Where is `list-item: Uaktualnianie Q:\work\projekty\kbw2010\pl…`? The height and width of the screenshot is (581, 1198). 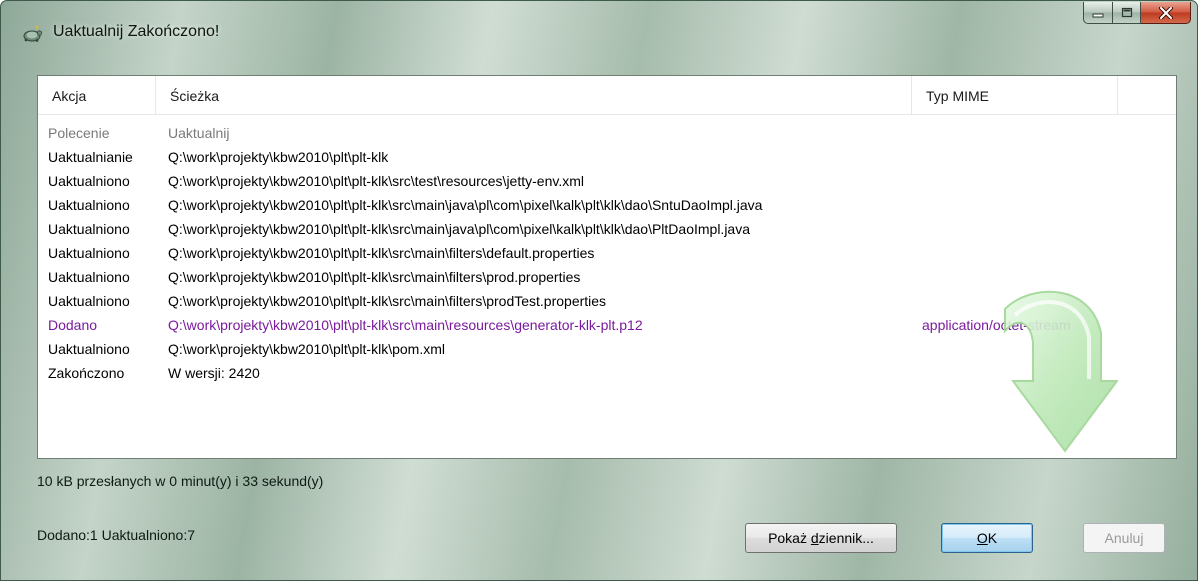 list-item: Uaktualnianie Q:\work\projekty\kbw2010\pl… is located at coordinates (607, 157).